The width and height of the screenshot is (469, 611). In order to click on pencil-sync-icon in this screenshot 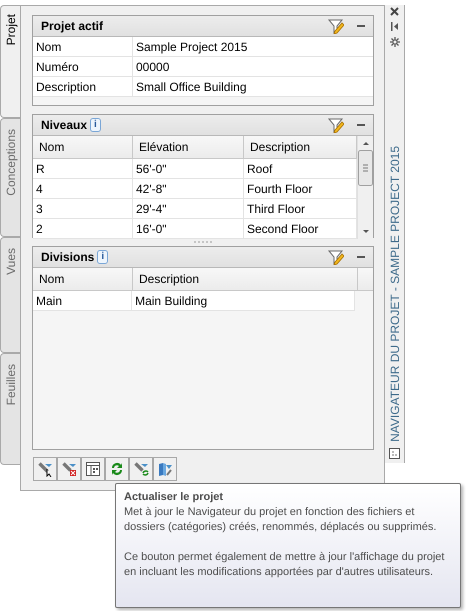, I will do `click(141, 469)`.